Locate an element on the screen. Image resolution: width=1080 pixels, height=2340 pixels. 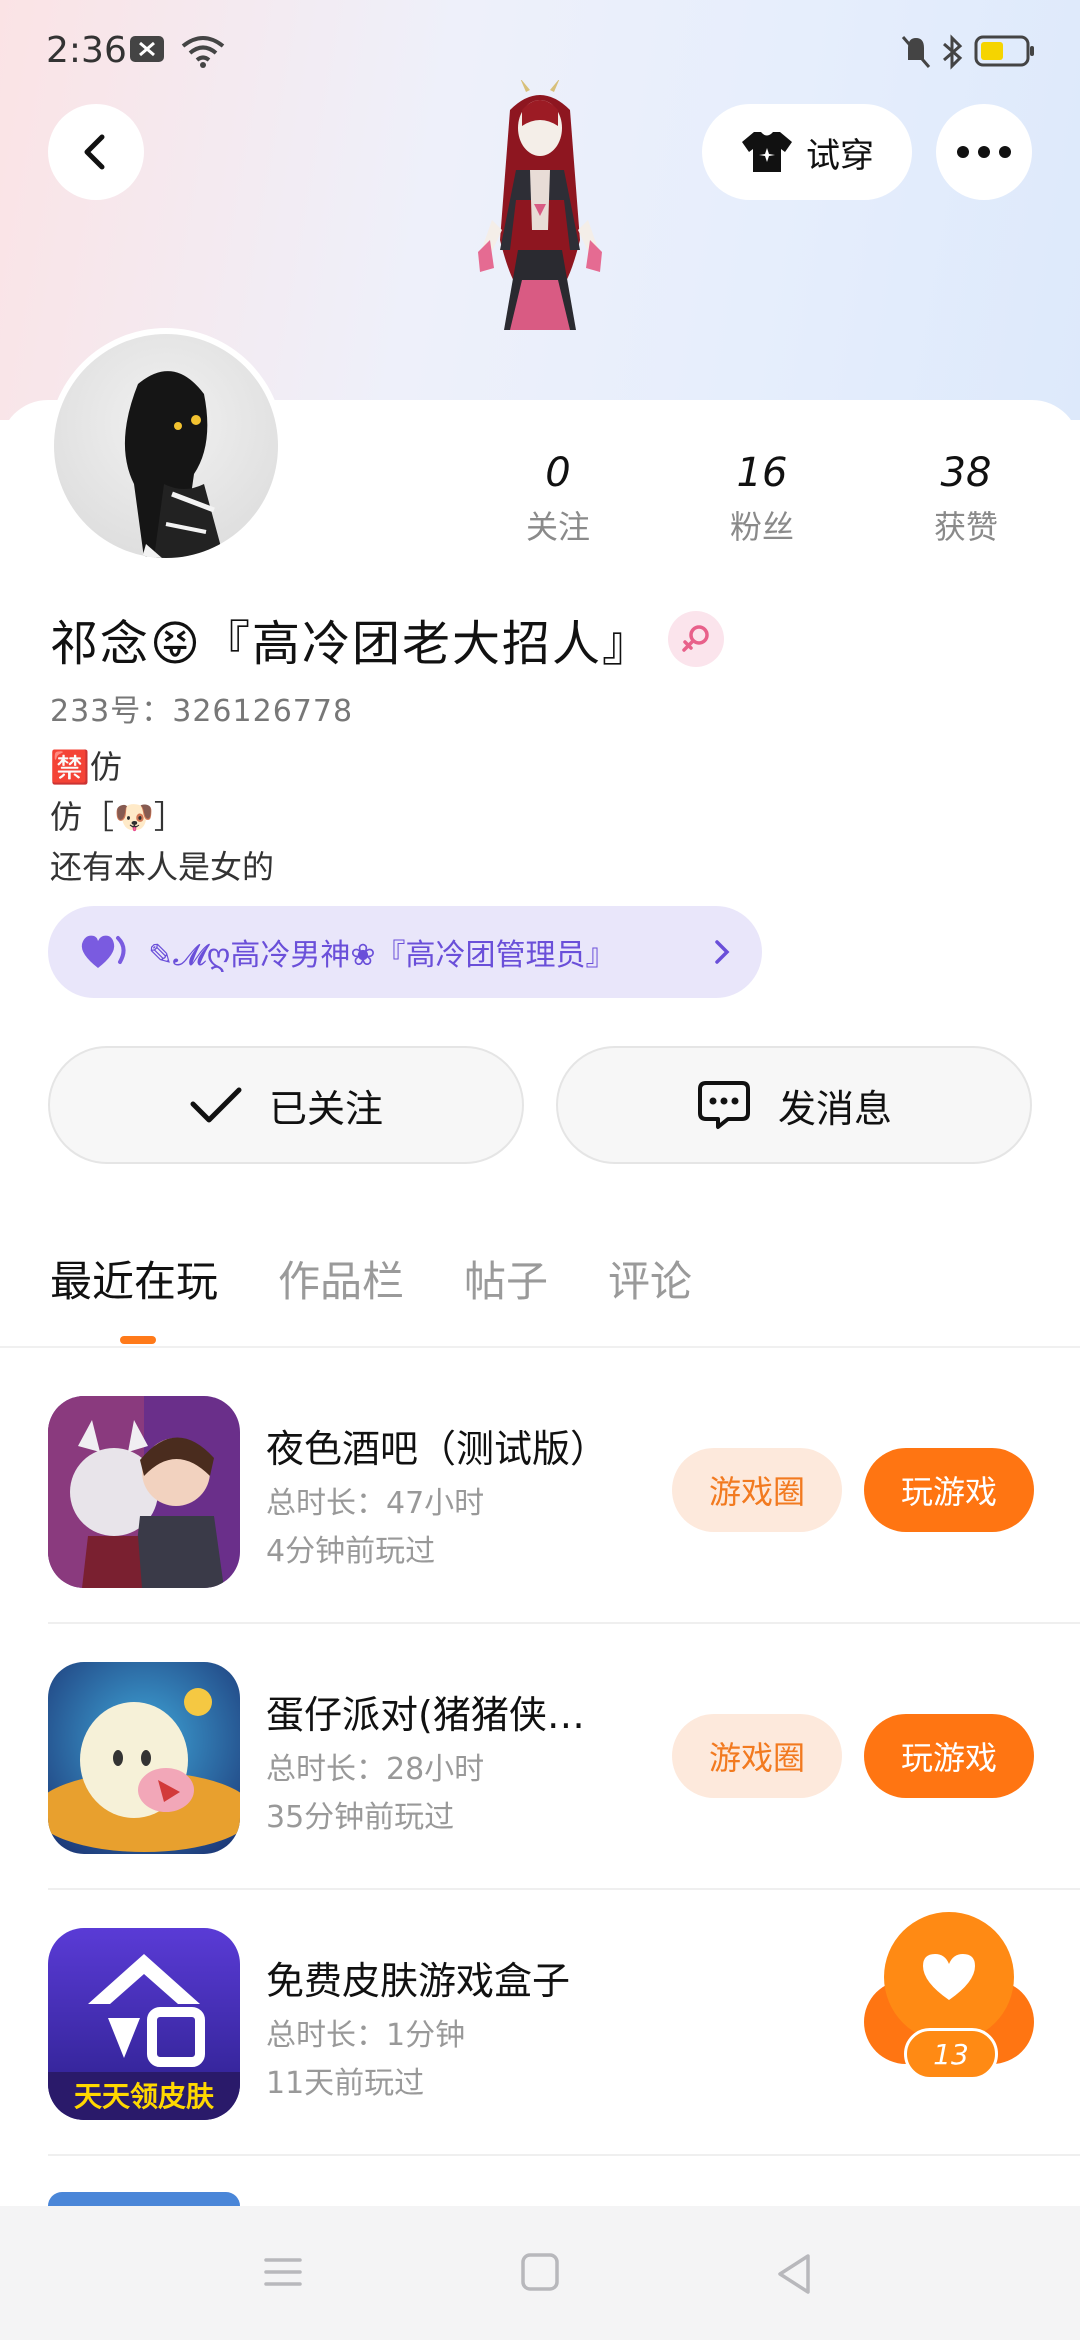
more-dots-icon is located at coordinates (984, 152).